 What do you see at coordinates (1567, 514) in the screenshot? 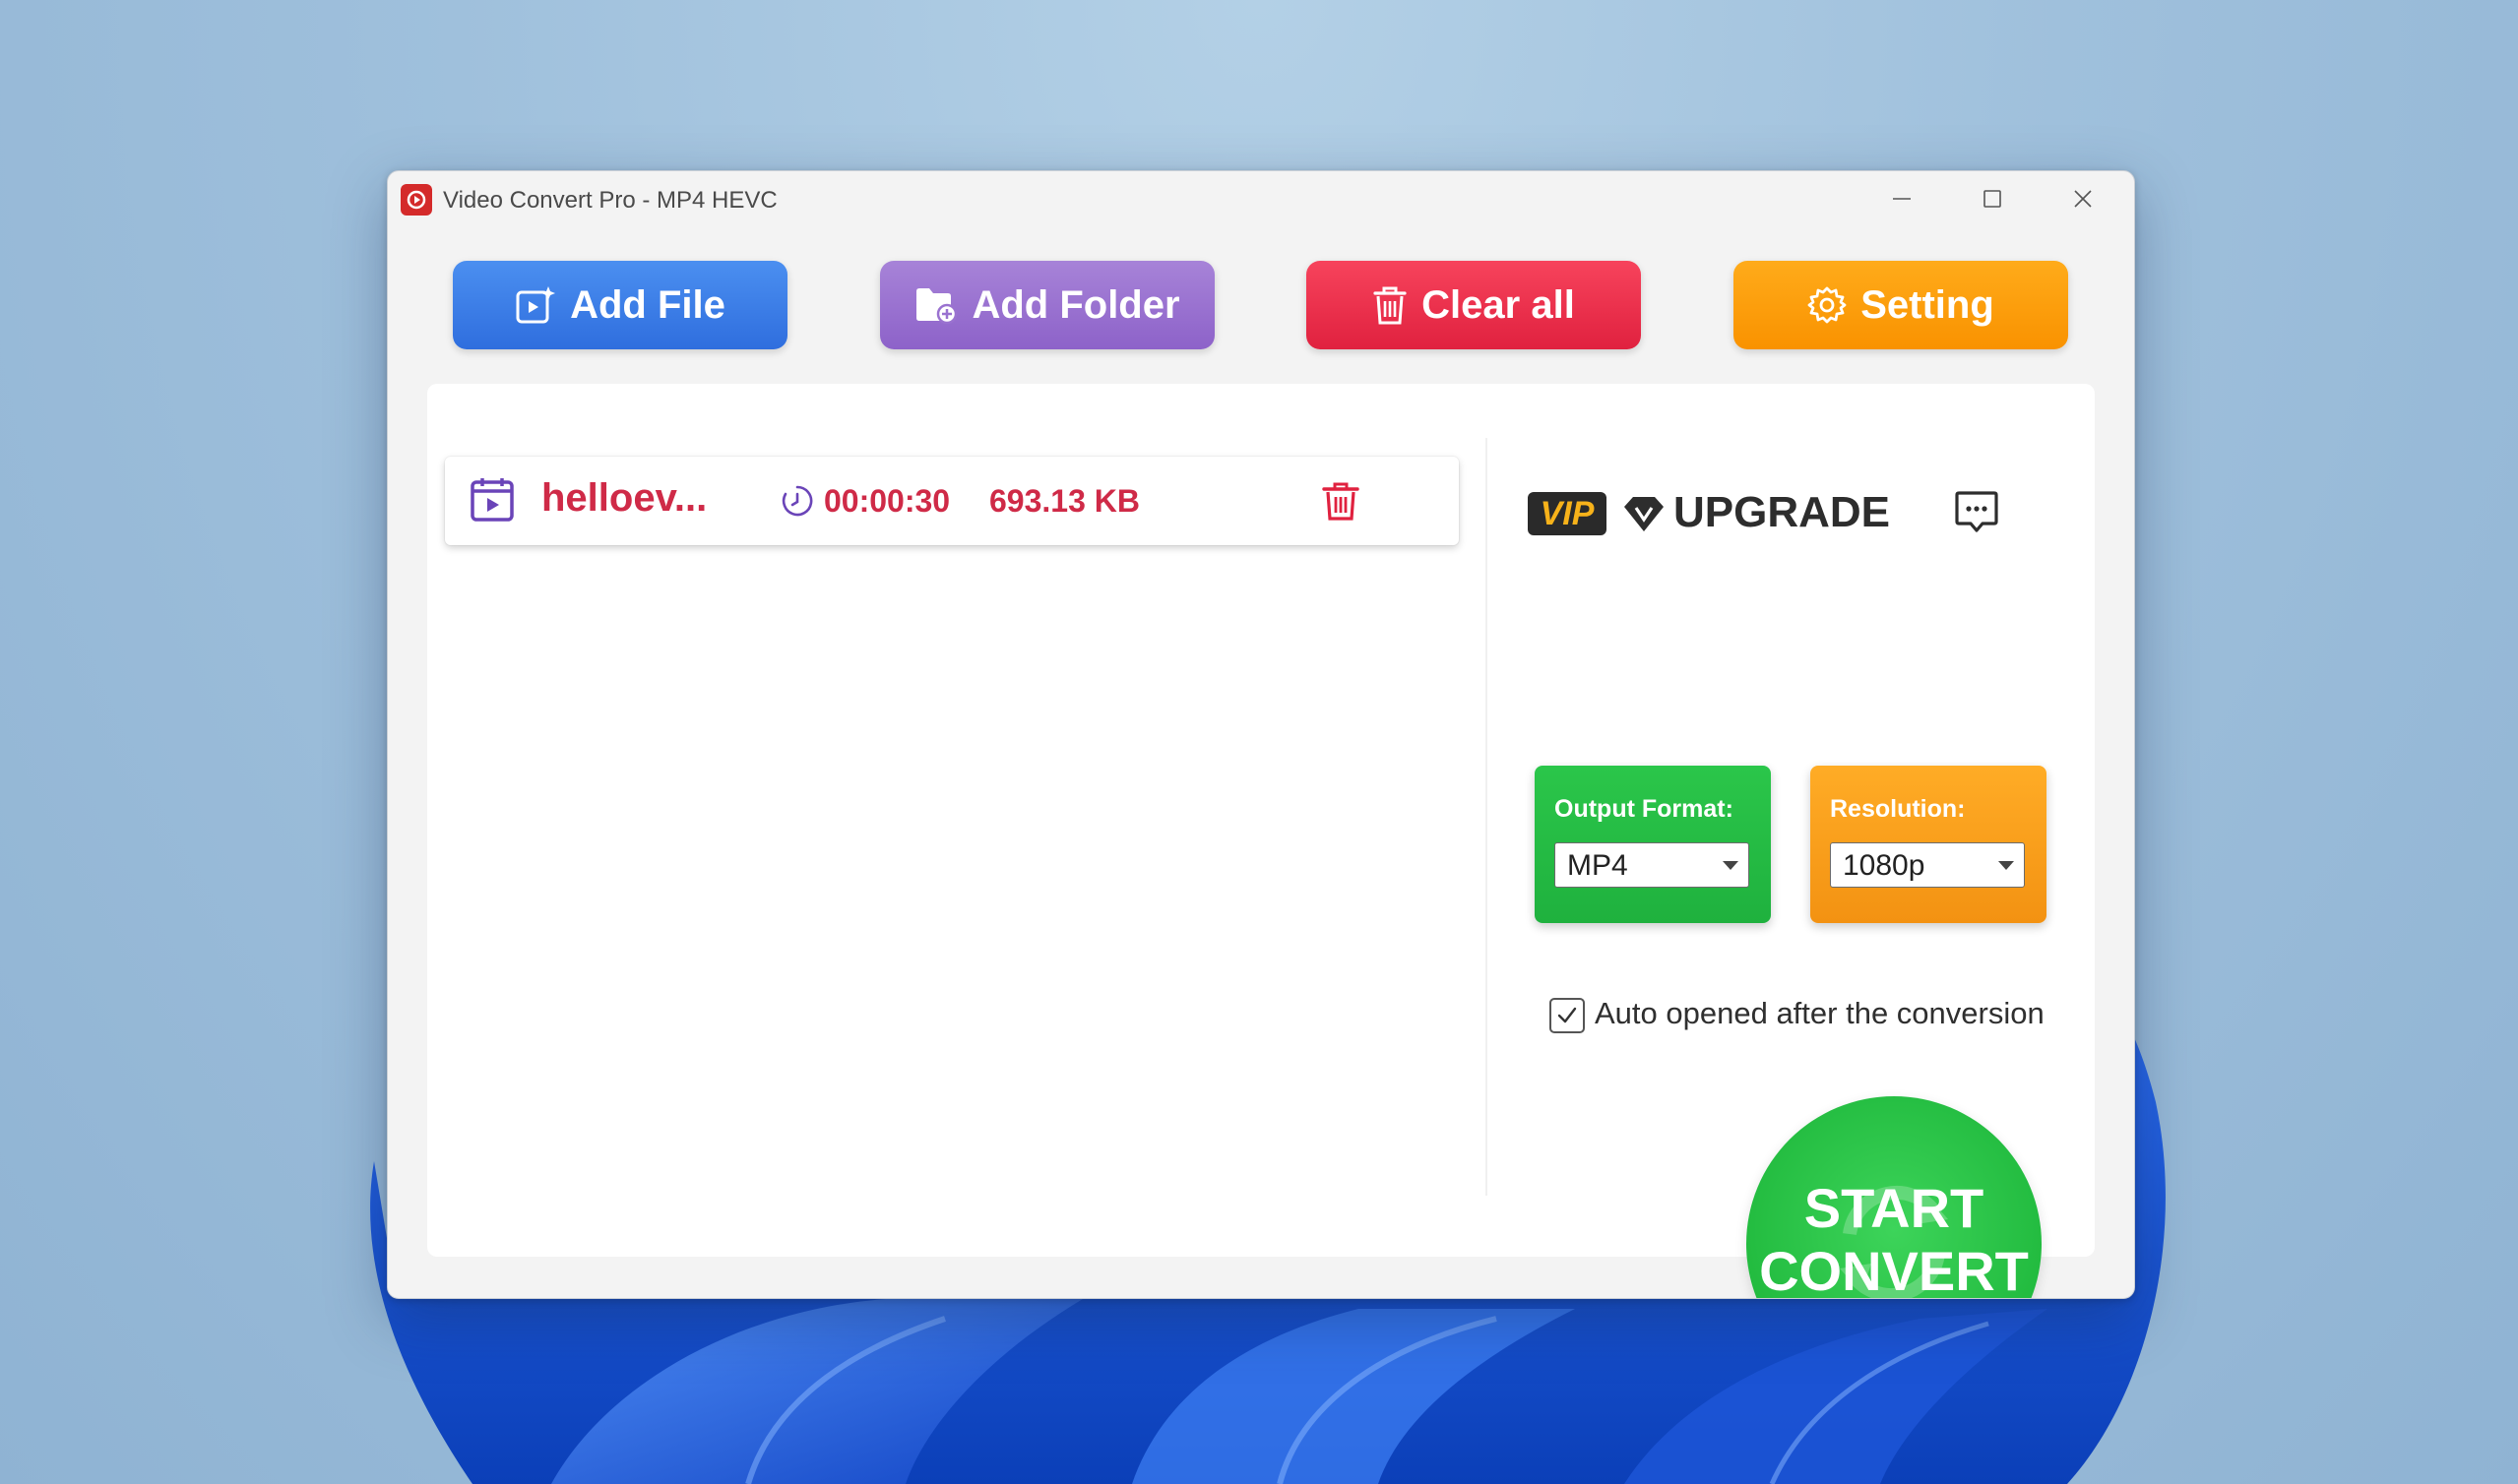
I see `vip-badge: VIP` at bounding box center [1567, 514].